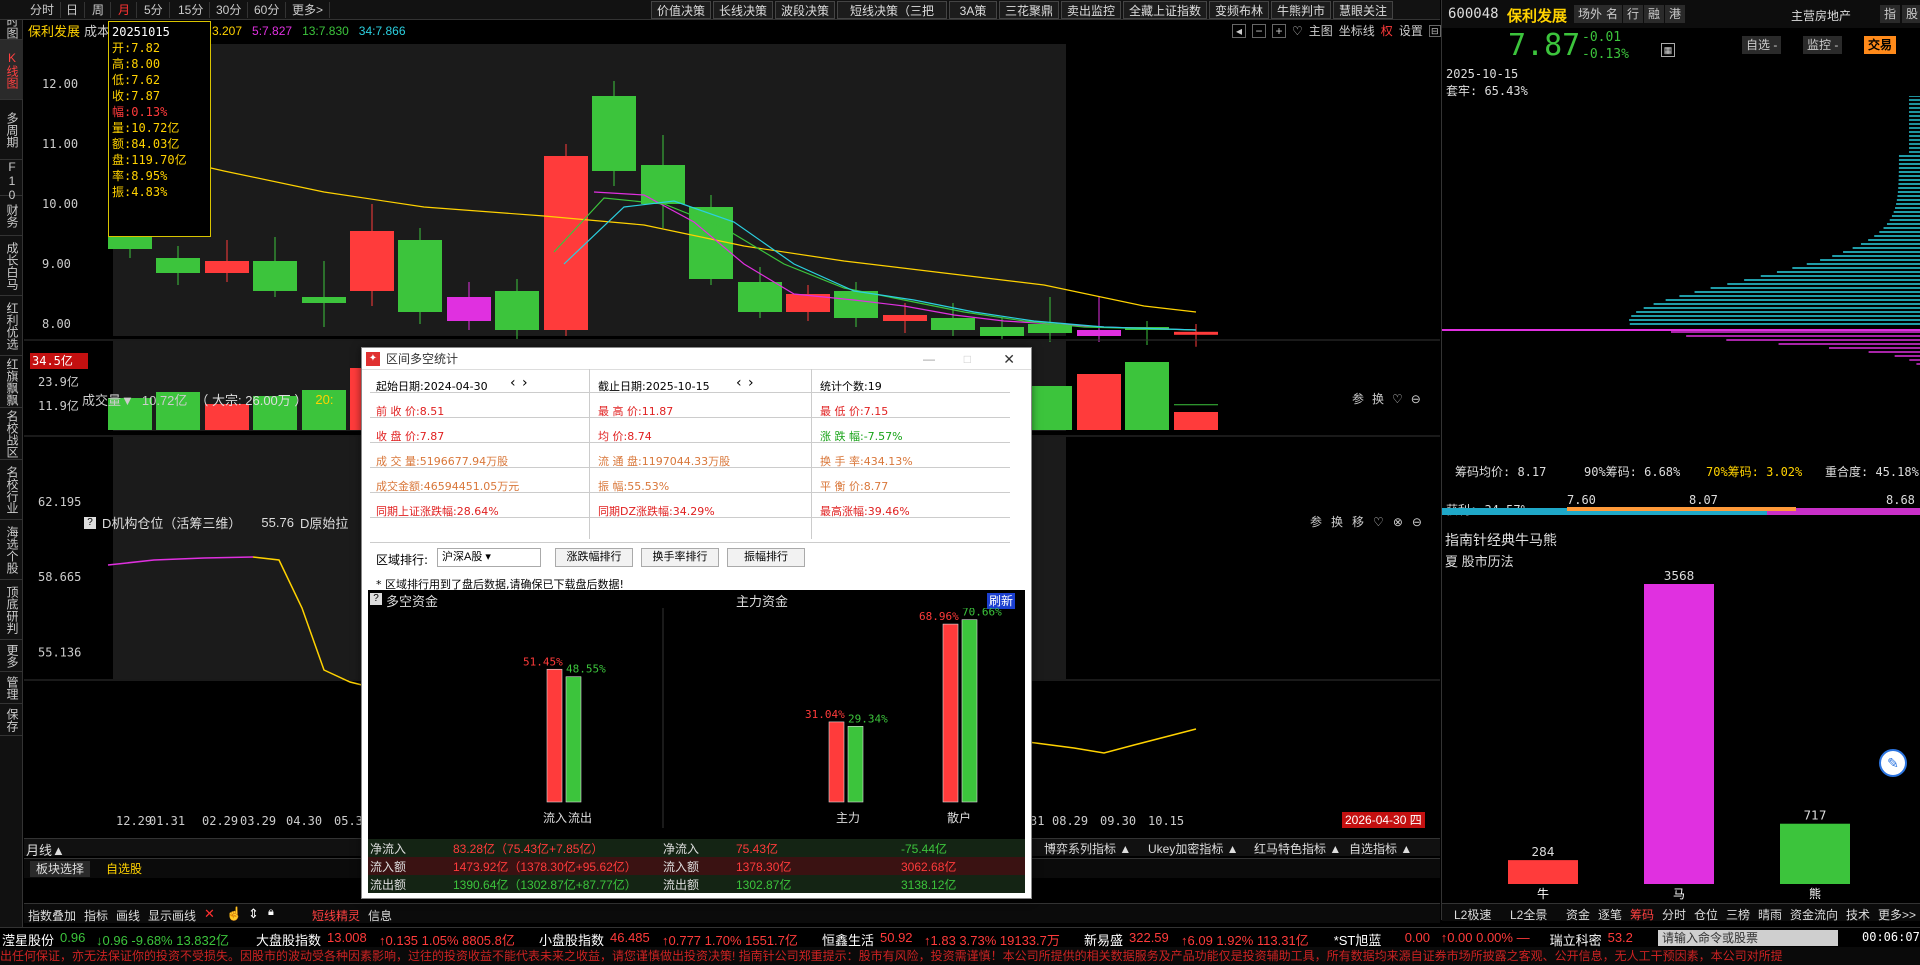 The image size is (1920, 965). What do you see at coordinates (154, 10) in the screenshot?
I see `period-tab-4: 5分` at bounding box center [154, 10].